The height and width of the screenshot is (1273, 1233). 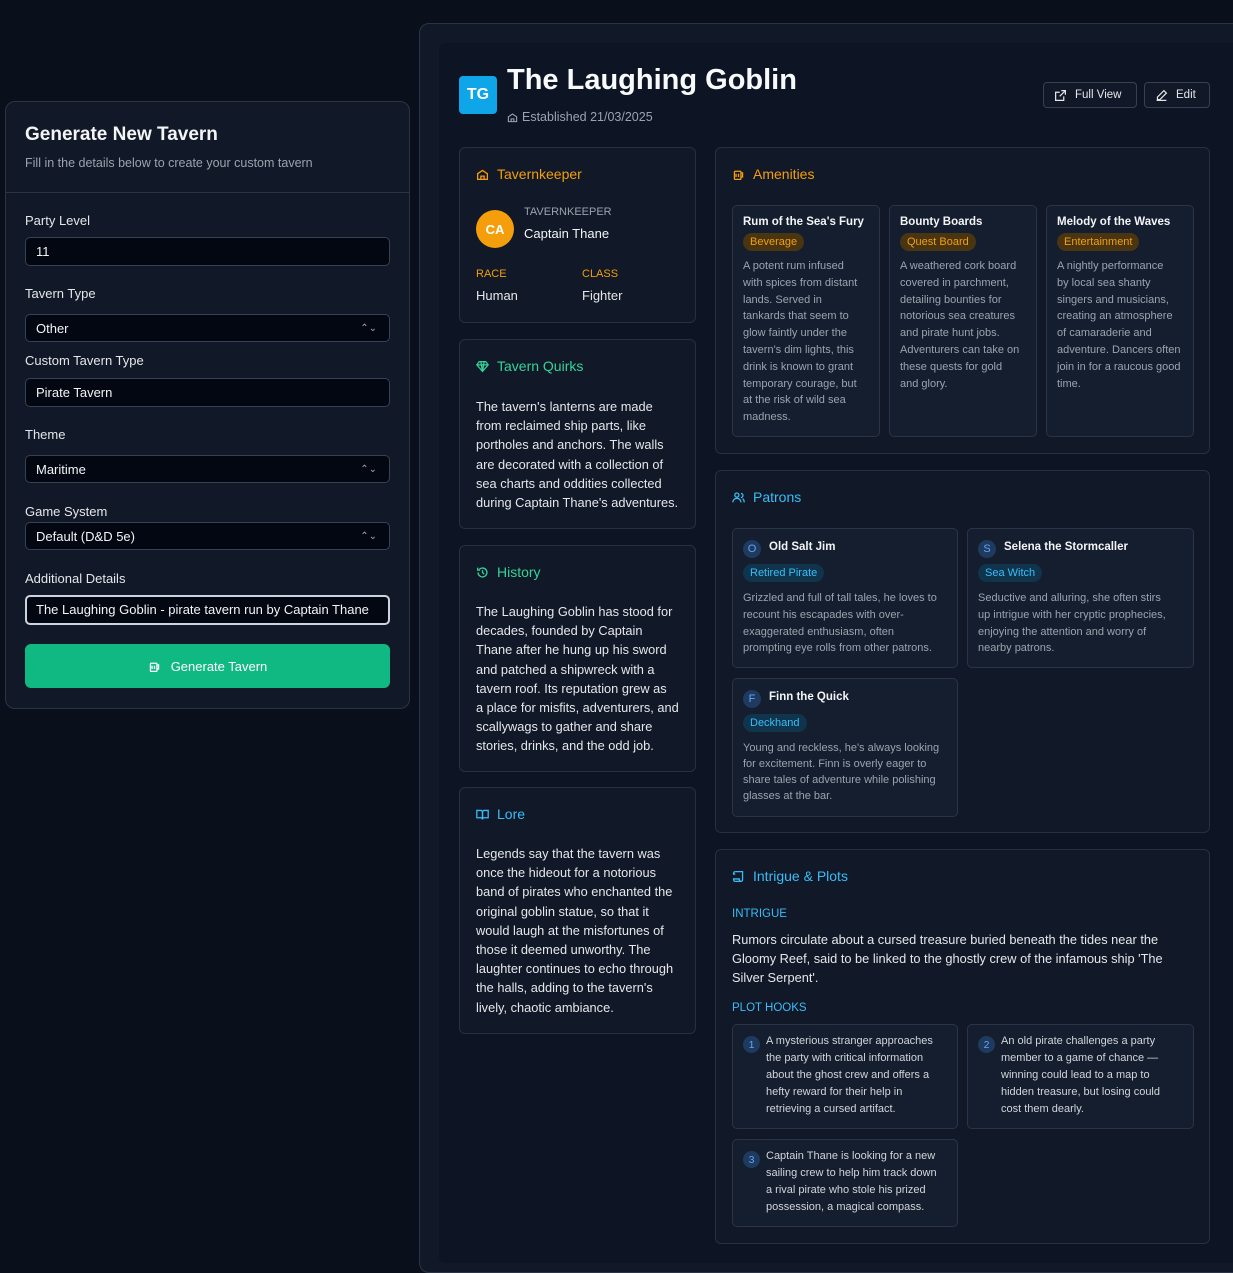 What do you see at coordinates (752, 699) in the screenshot?
I see `patron-avatar: F` at bounding box center [752, 699].